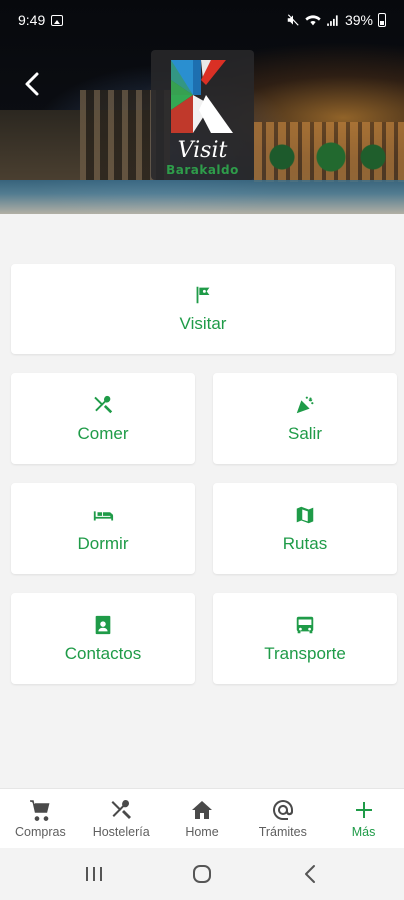  I want to click on status-time: 9:49, so click(32, 20).